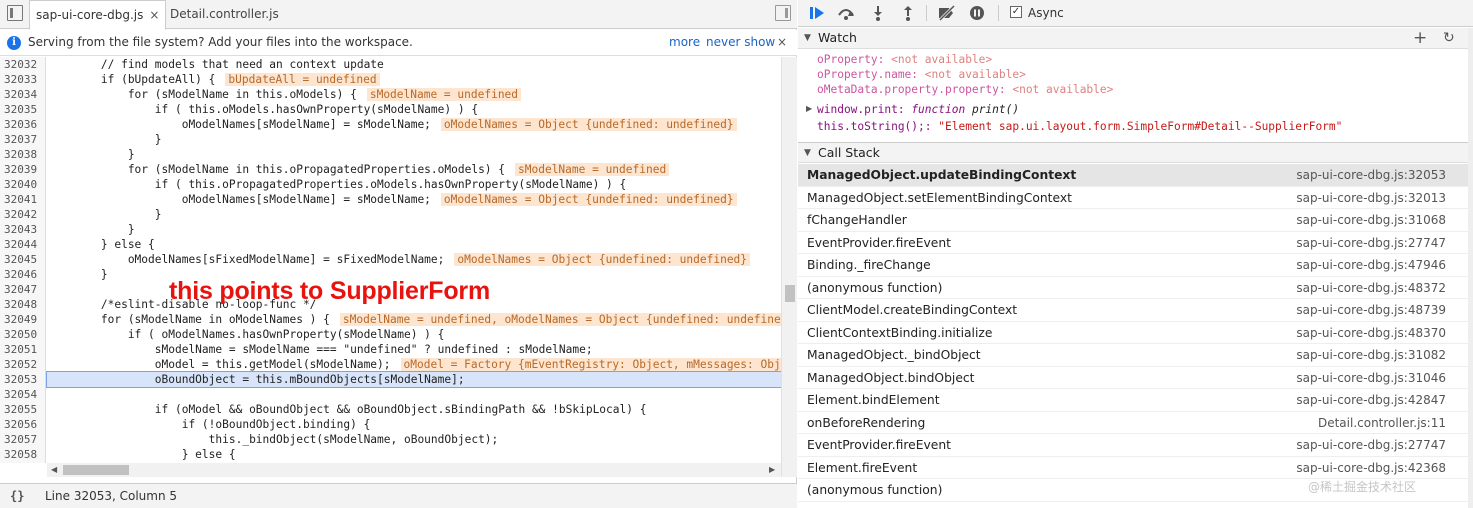  I want to click on line-number: 32037, so click(22, 139).